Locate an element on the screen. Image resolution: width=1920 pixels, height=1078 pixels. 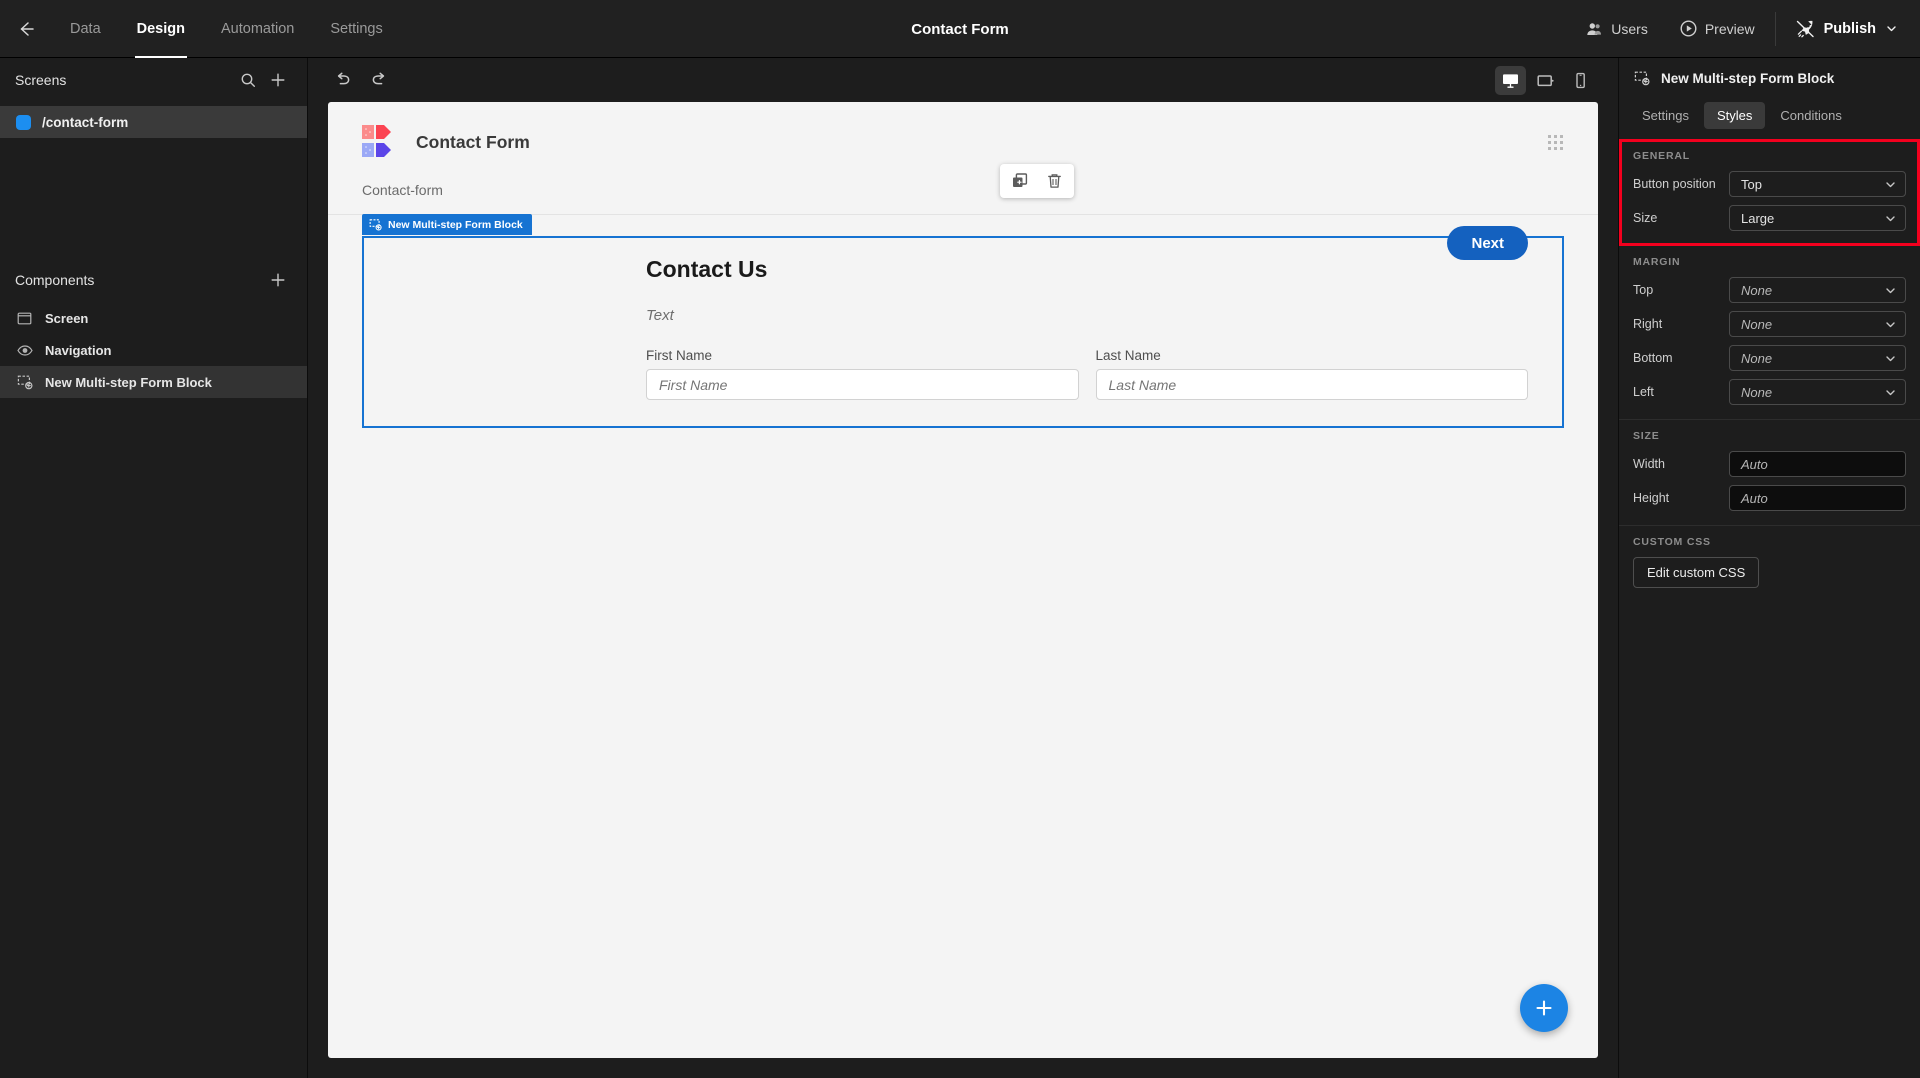
eye-icon is located at coordinates (24, 350).